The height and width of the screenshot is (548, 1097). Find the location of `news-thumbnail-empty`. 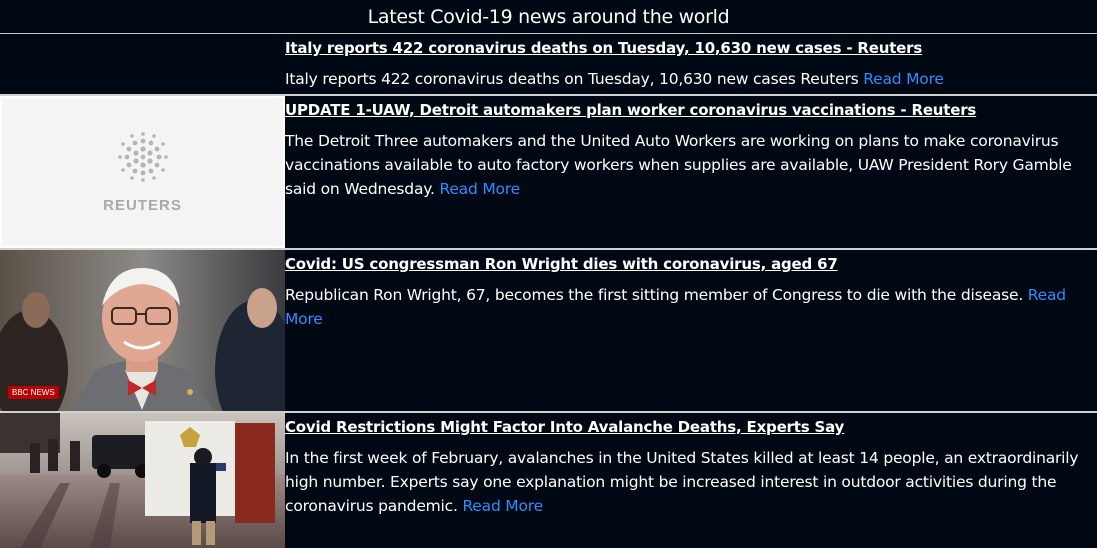

news-thumbnail-empty is located at coordinates (142, 64).